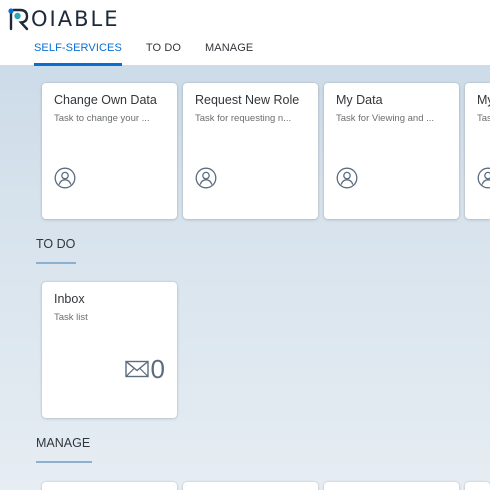 This screenshot has height=490, width=490. Describe the element at coordinates (483, 118) in the screenshot. I see `tile-subtitle: Tas` at that location.